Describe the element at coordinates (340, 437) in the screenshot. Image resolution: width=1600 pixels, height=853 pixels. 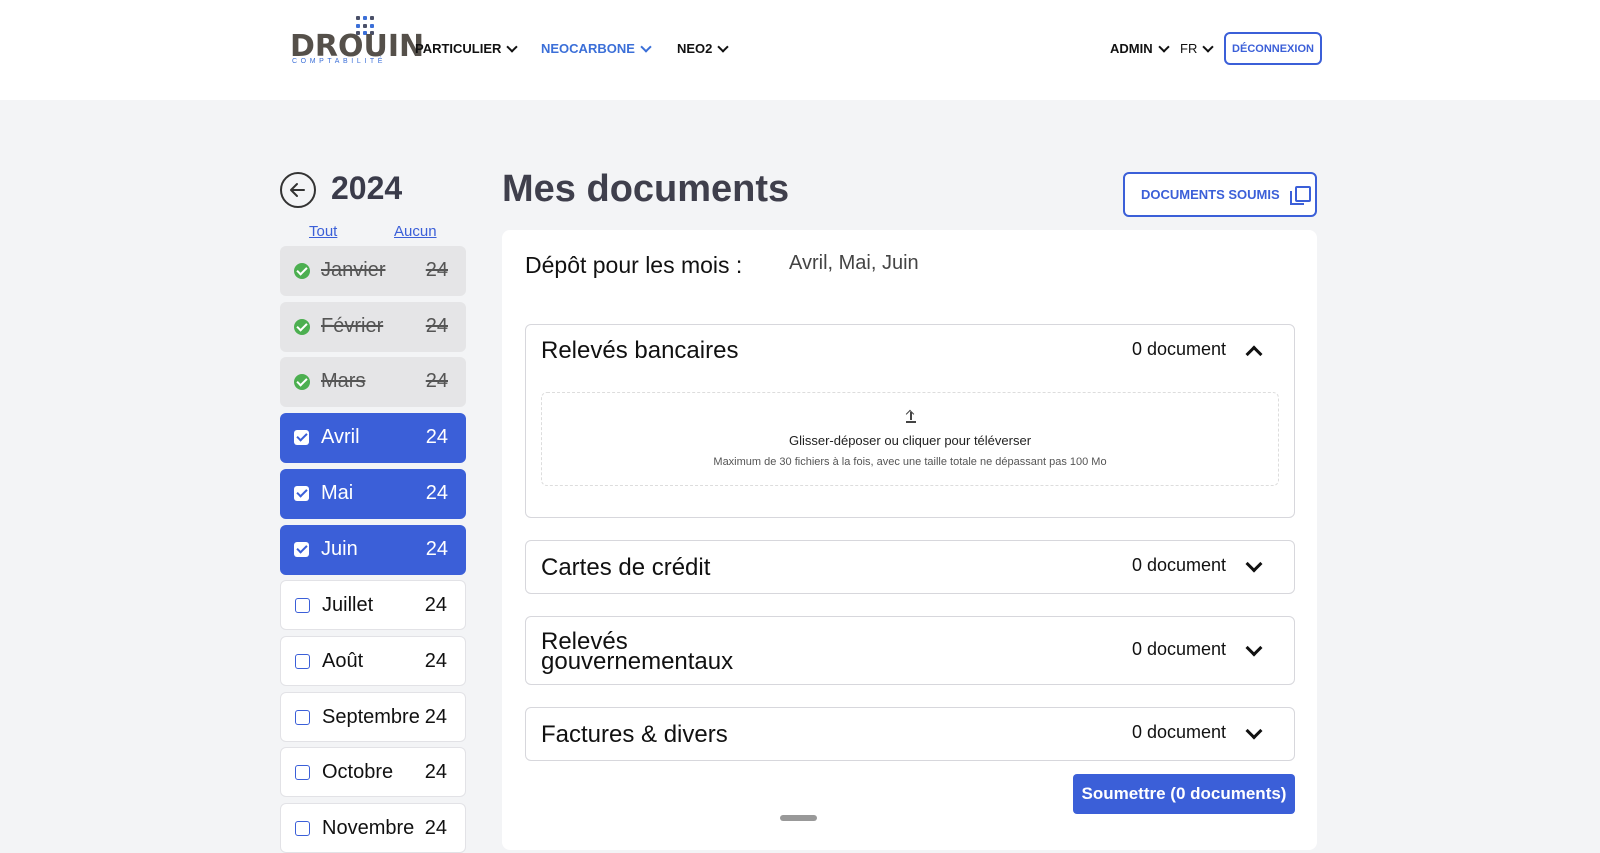
I see `month-name: Avril` at that location.